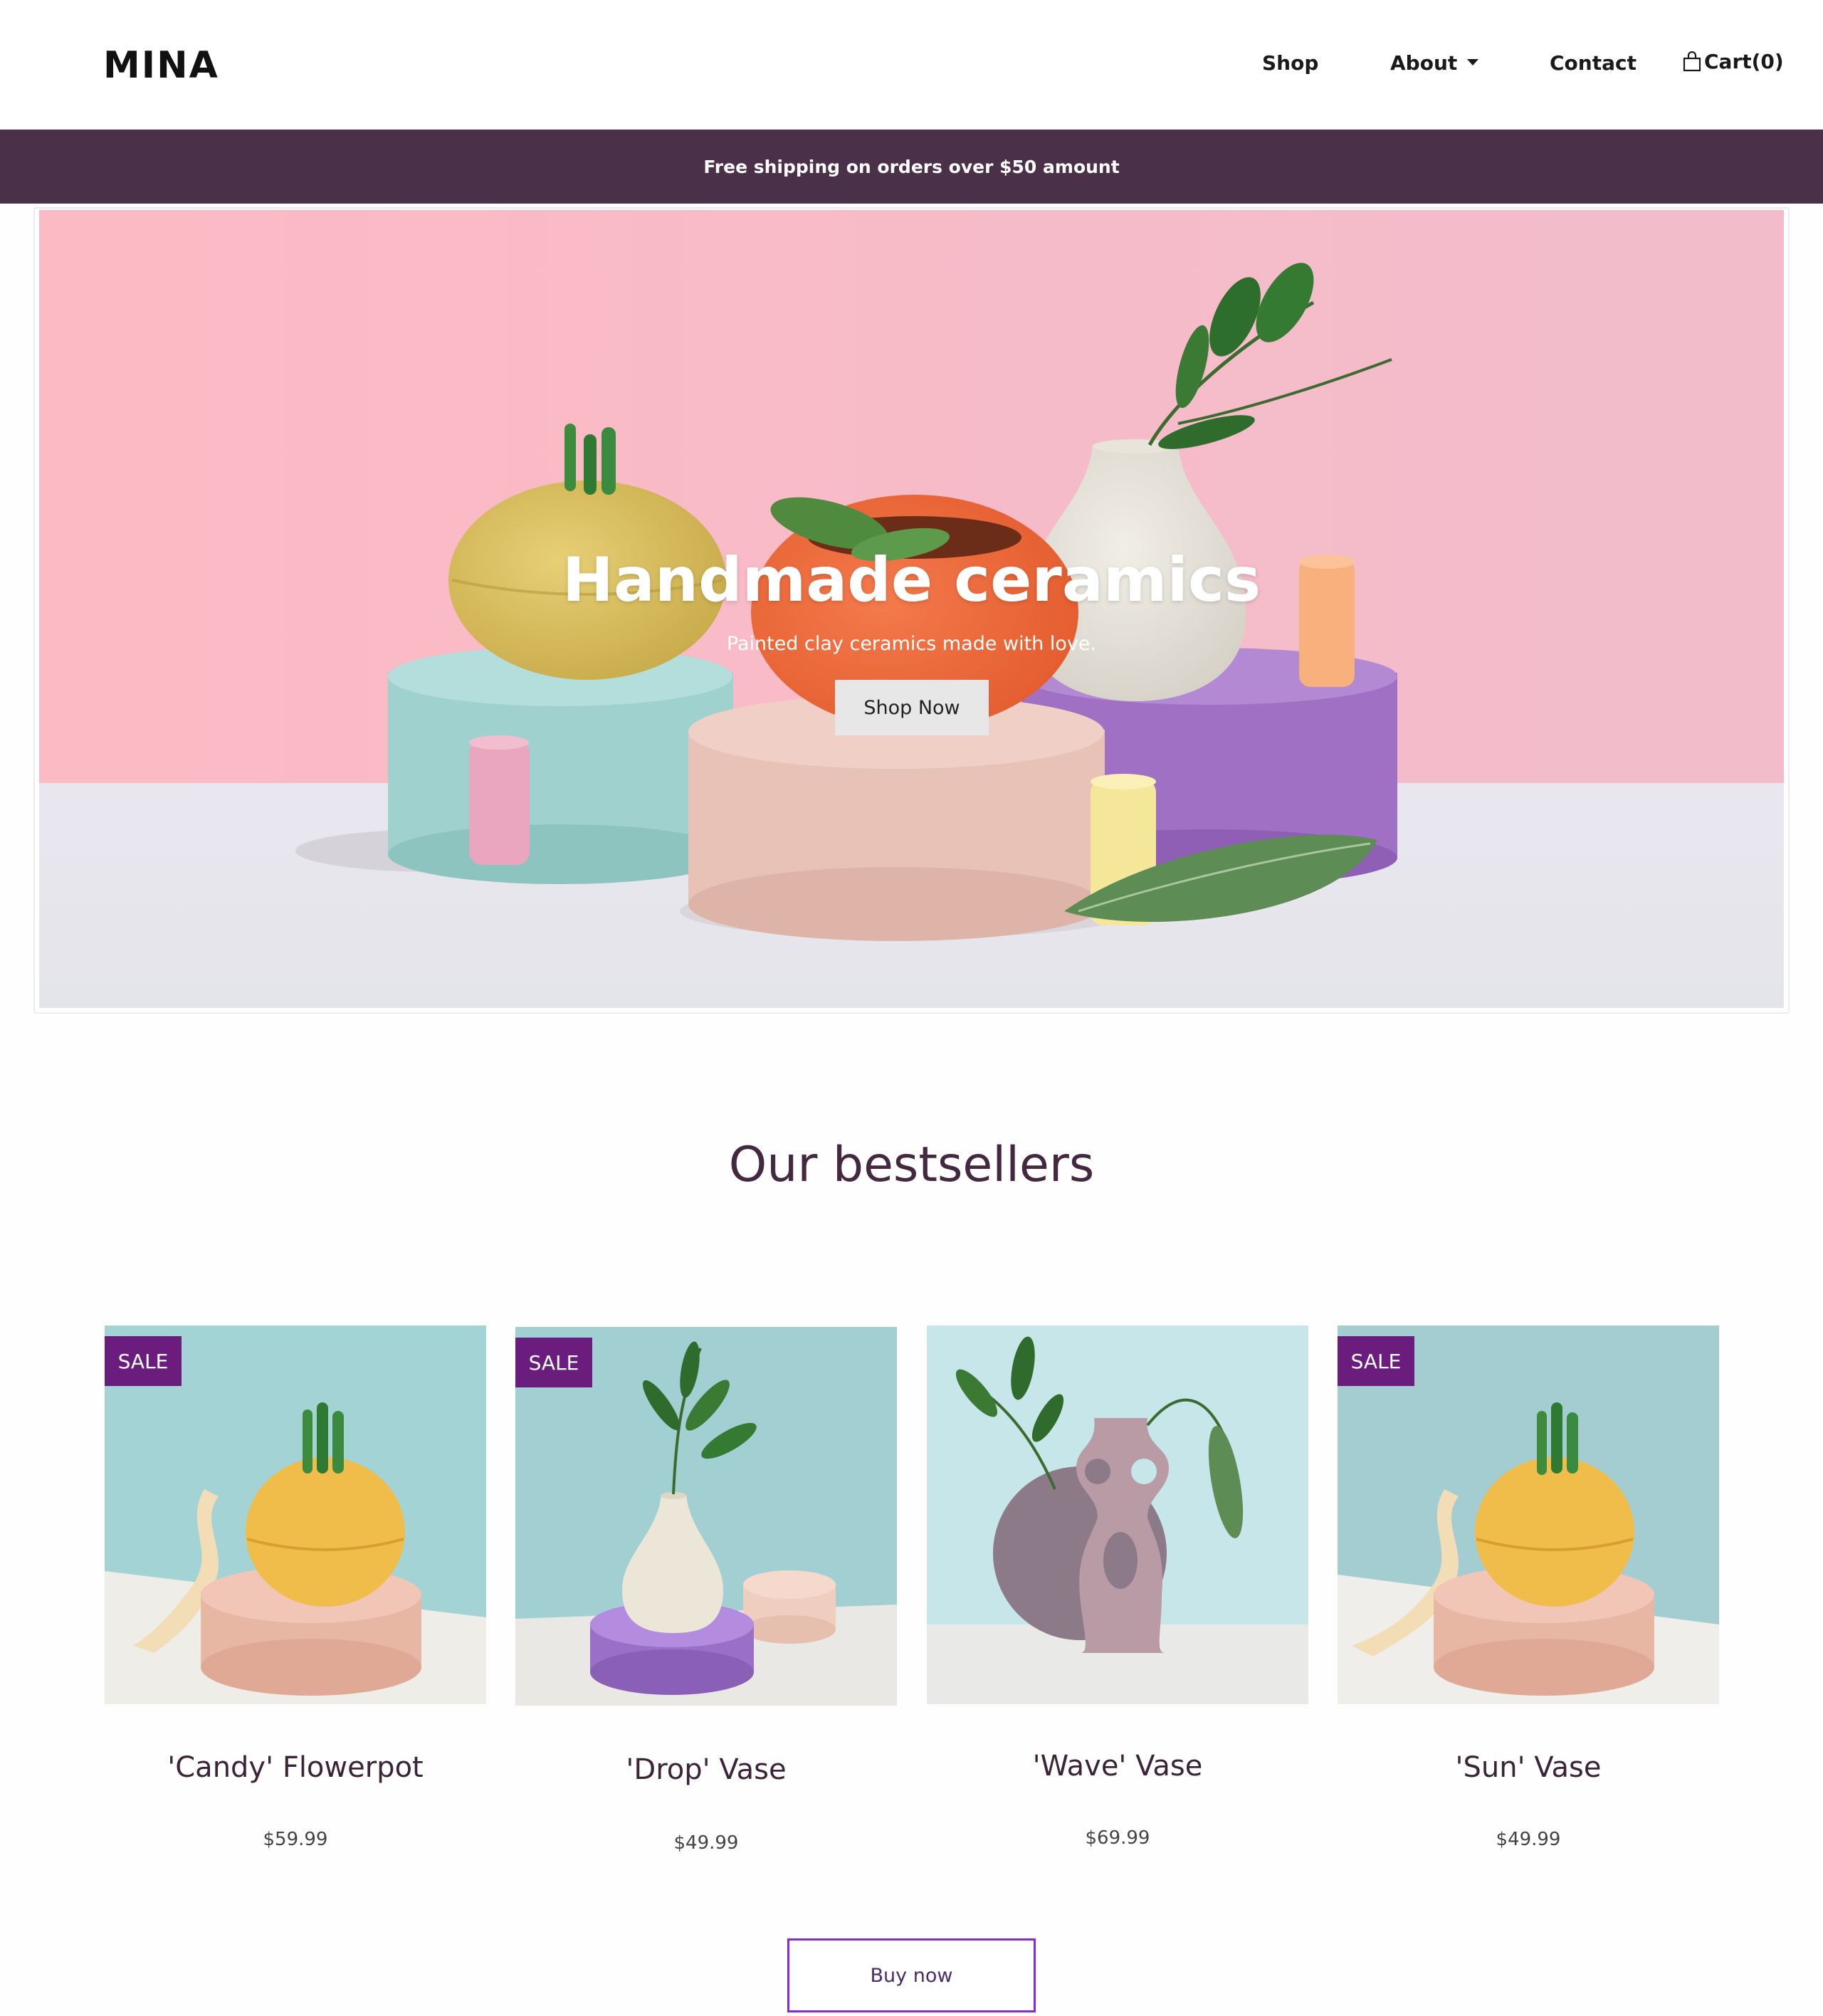 The height and width of the screenshot is (2016, 1823). Describe the element at coordinates (1744, 61) in the screenshot. I see `cart-label: Cart(0)` at that location.